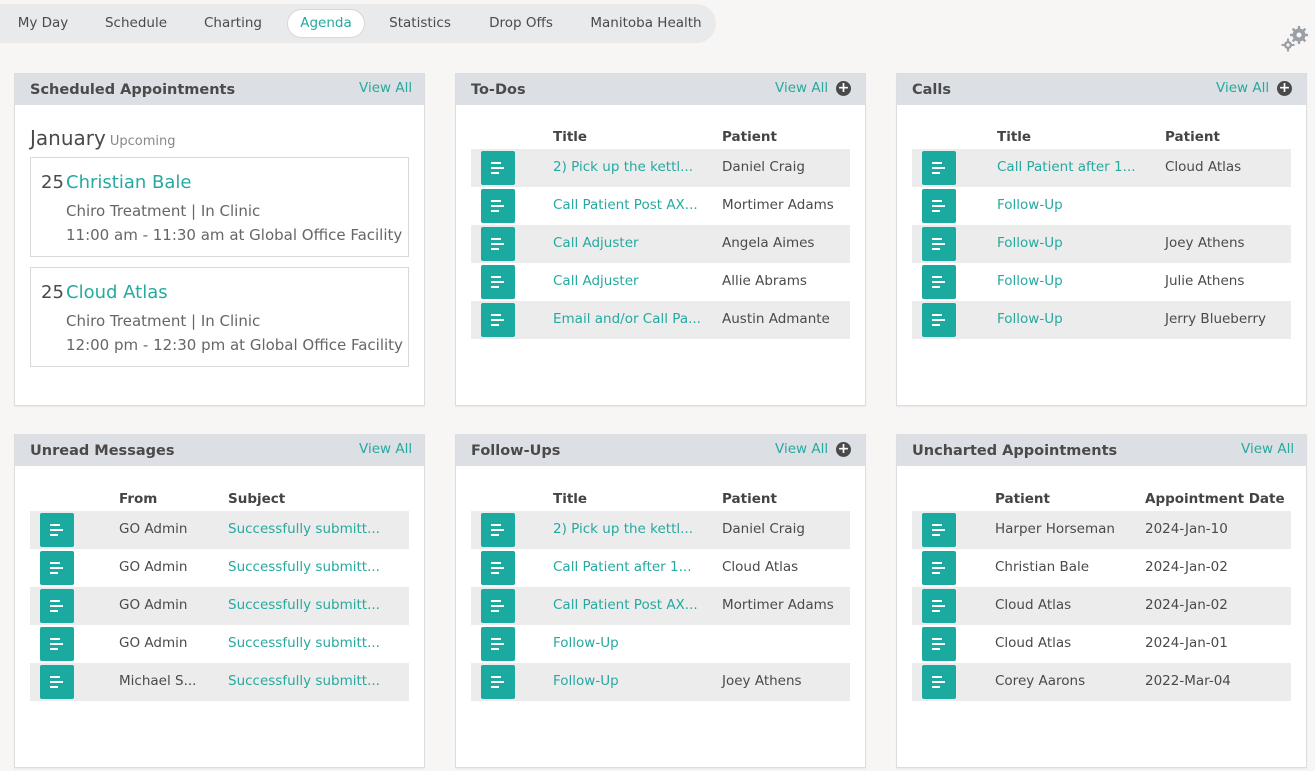 The image size is (1315, 771). I want to click on tab-manitoba-health: Manitoba Health, so click(646, 23).